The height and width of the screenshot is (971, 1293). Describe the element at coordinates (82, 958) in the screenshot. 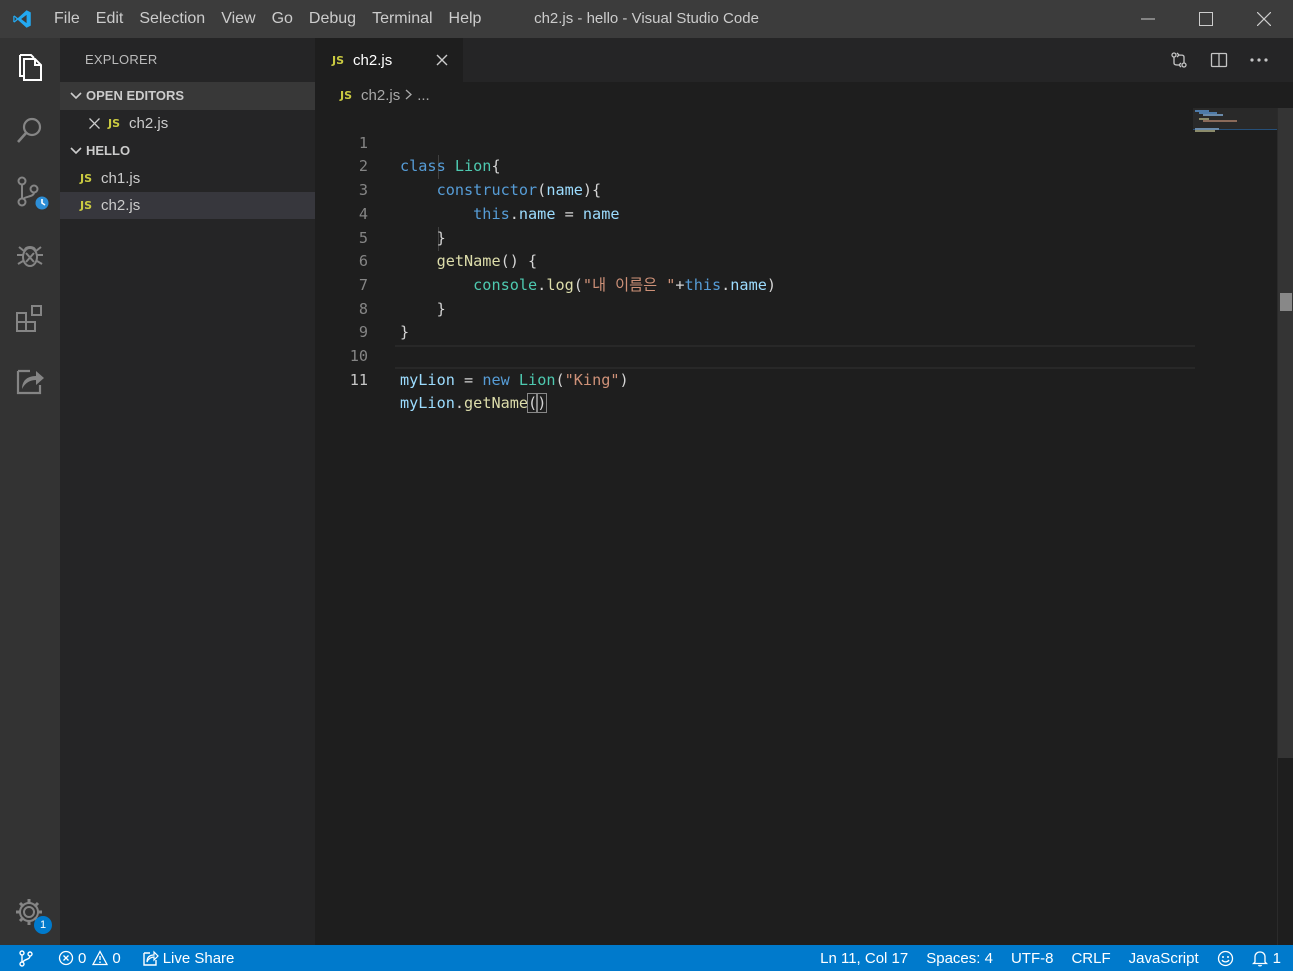

I see `error-count: 0` at that location.